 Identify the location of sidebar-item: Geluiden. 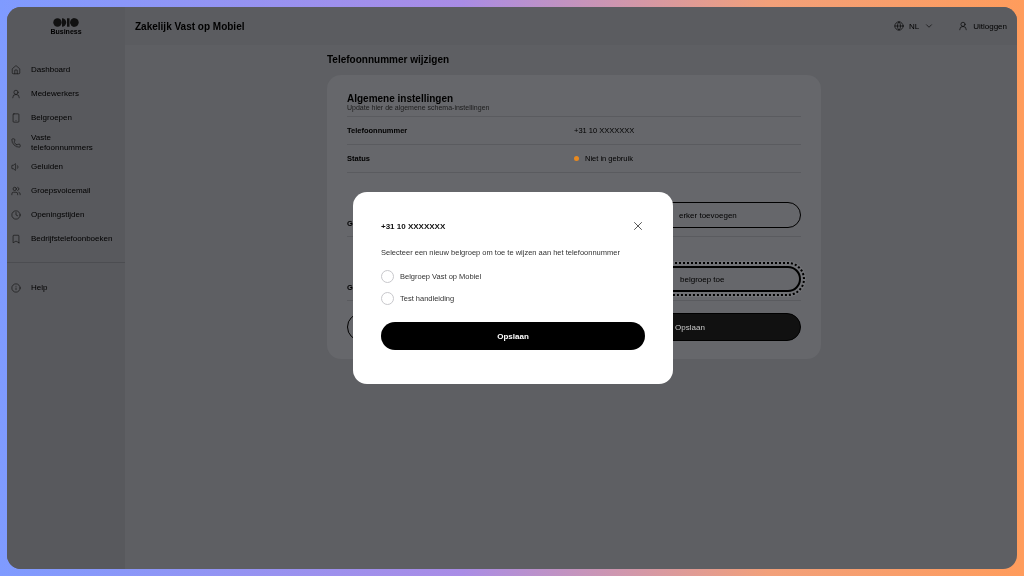
(68, 167).